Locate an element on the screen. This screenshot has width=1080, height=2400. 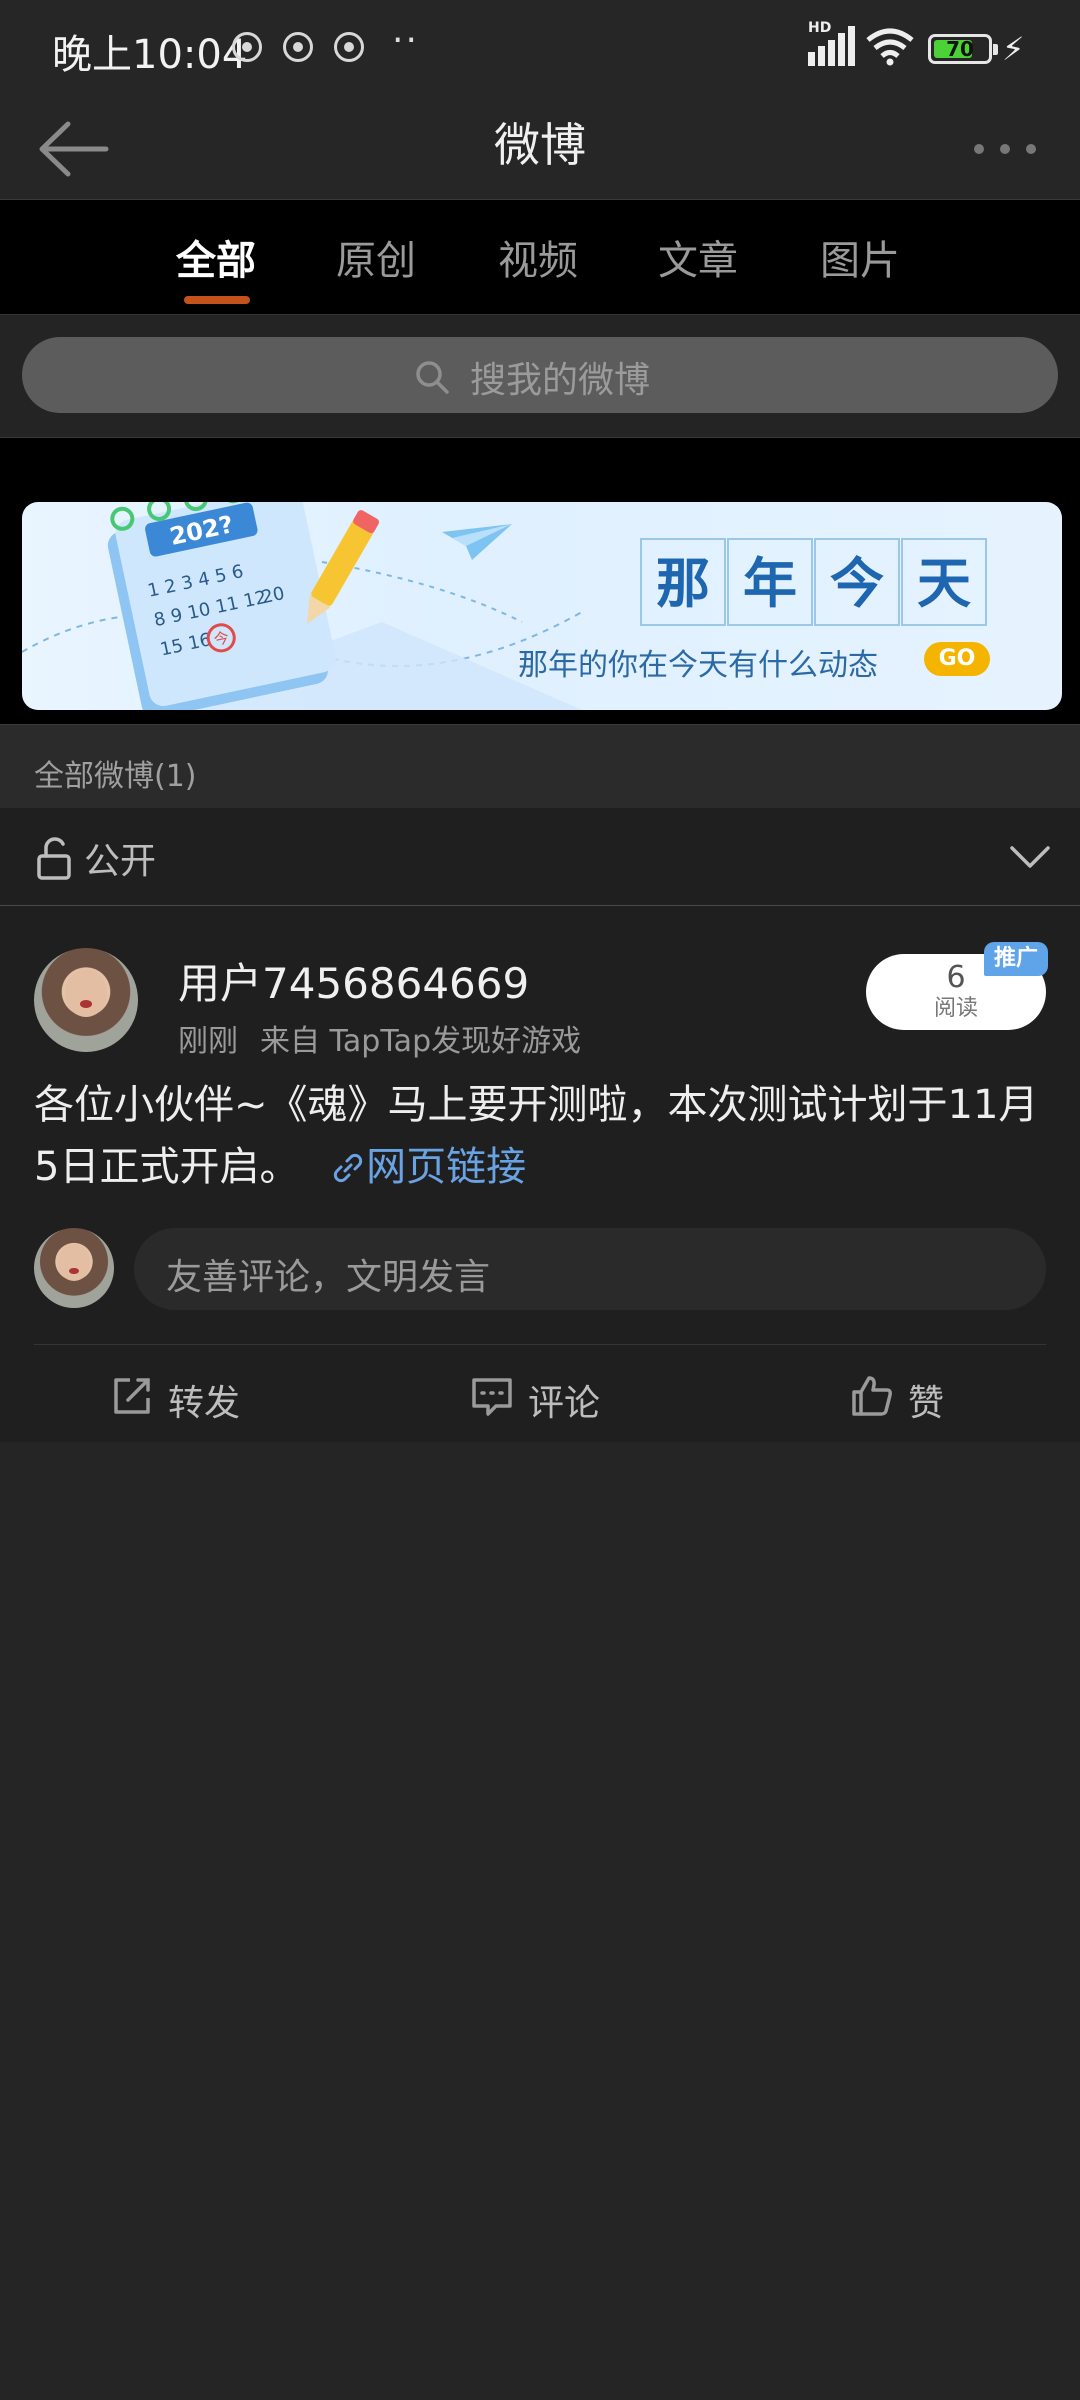
section-header: 全部微博(1) is located at coordinates (540, 766).